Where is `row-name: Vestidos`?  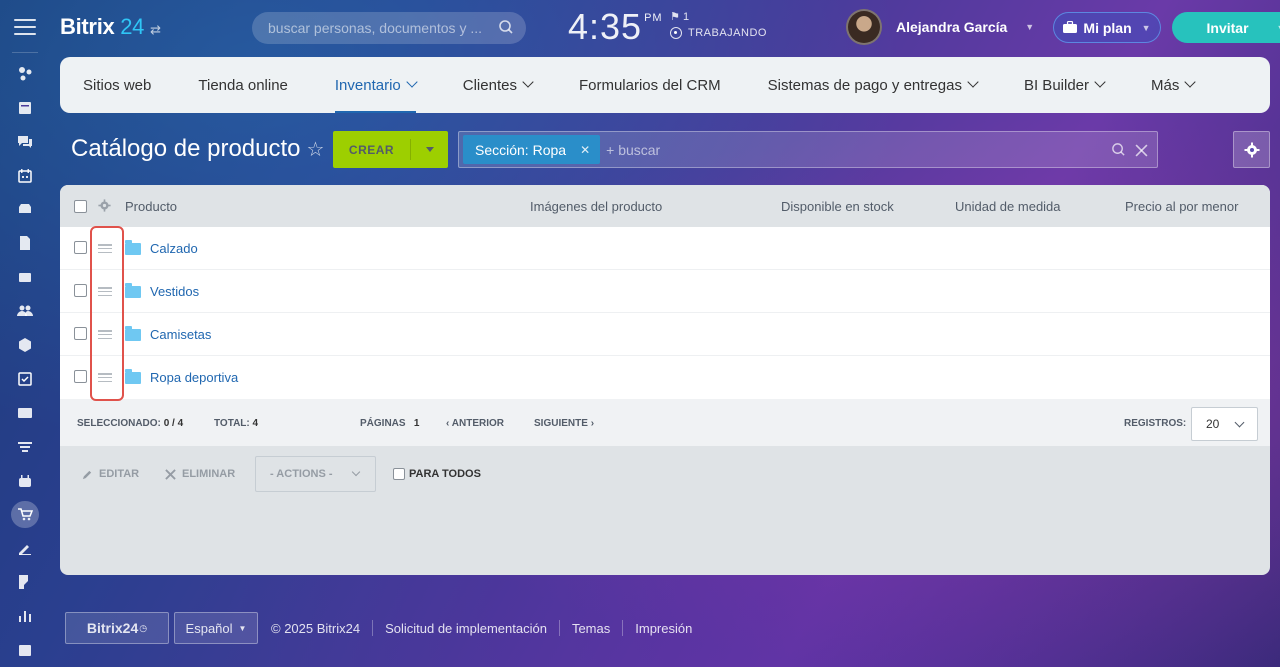 row-name: Vestidos is located at coordinates (174, 291).